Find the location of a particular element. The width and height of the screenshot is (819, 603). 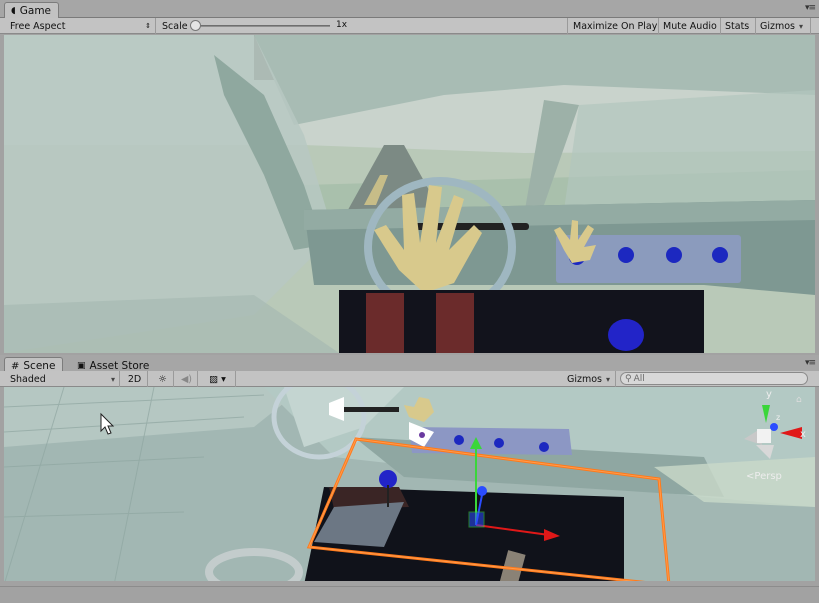

scene-gizmos-dropdown: Gizmos is located at coordinates (589, 379).